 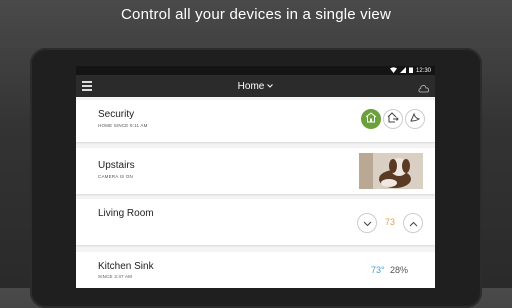 I want to click on night-icon, so click(x=415, y=119).